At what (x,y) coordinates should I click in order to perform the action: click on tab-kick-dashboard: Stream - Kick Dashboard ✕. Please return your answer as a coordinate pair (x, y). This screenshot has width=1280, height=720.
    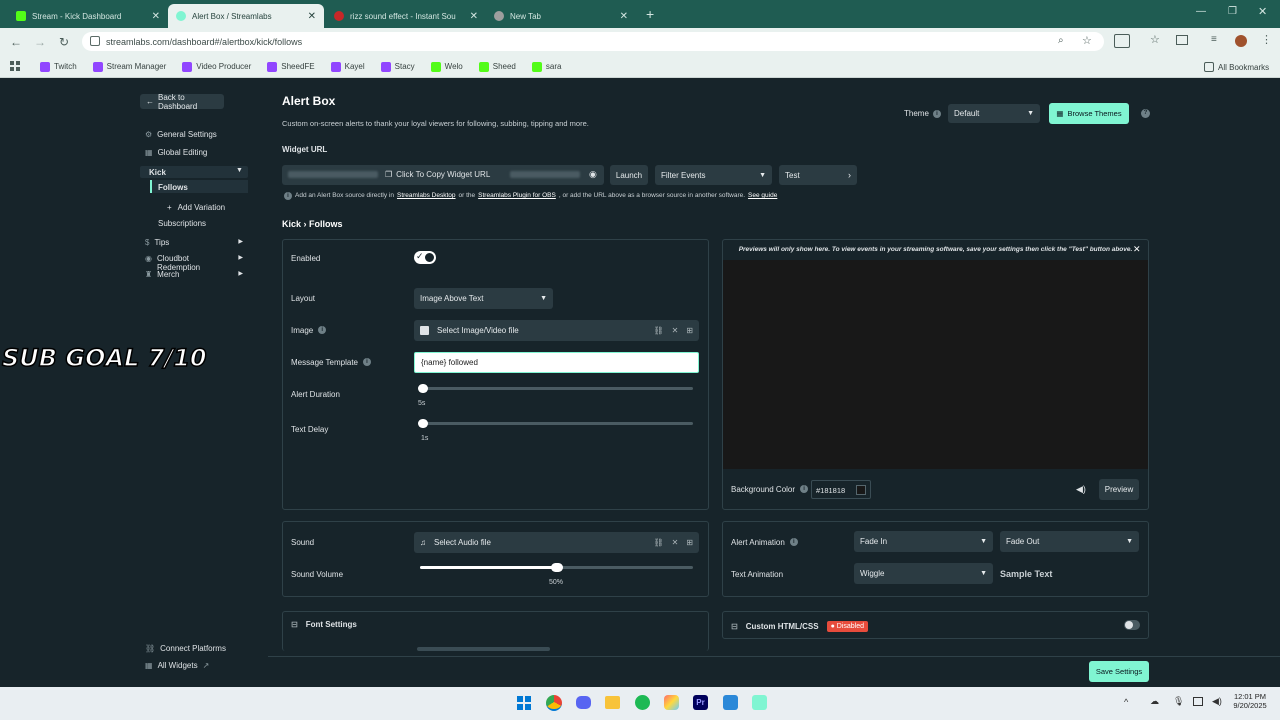
    Looking at the image, I should click on (88, 16).